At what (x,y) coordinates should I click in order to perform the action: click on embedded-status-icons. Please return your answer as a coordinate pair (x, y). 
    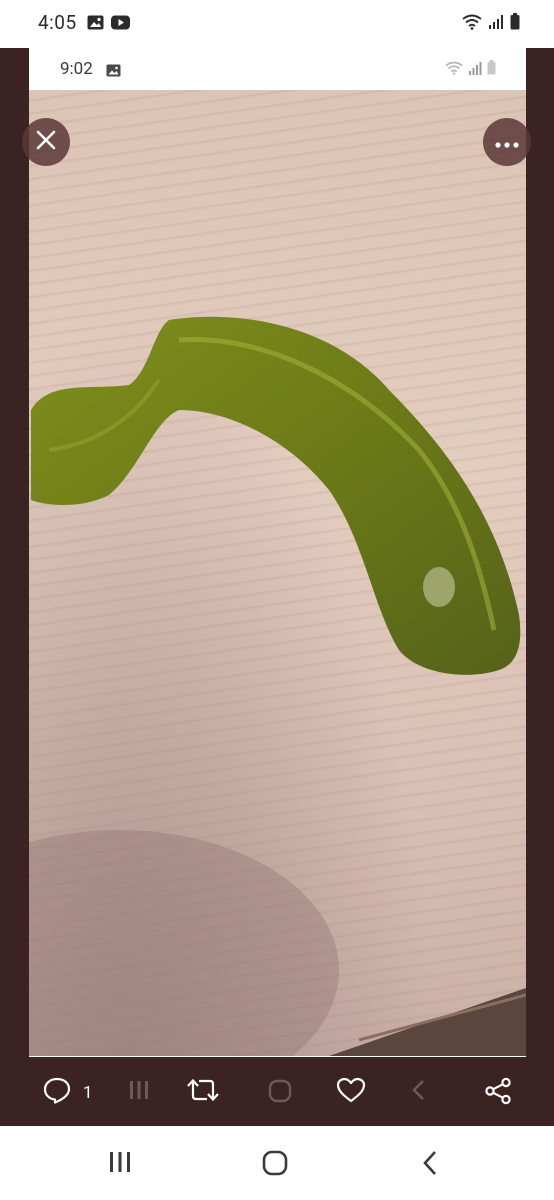
    Looking at the image, I should click on (470, 69).